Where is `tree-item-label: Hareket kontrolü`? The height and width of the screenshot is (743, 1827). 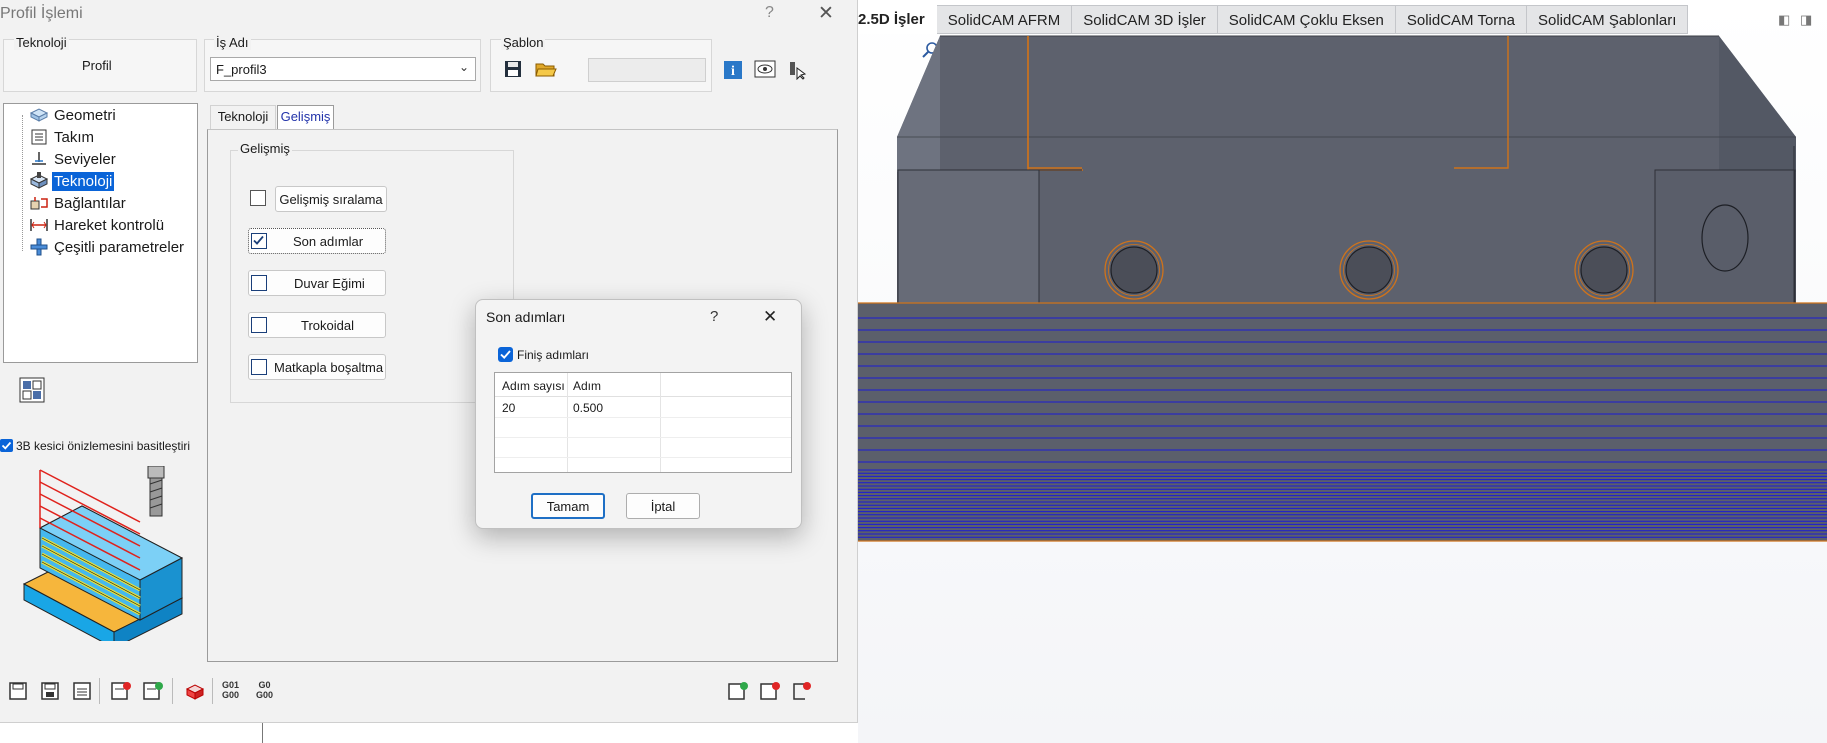 tree-item-label: Hareket kontrolü is located at coordinates (109, 225).